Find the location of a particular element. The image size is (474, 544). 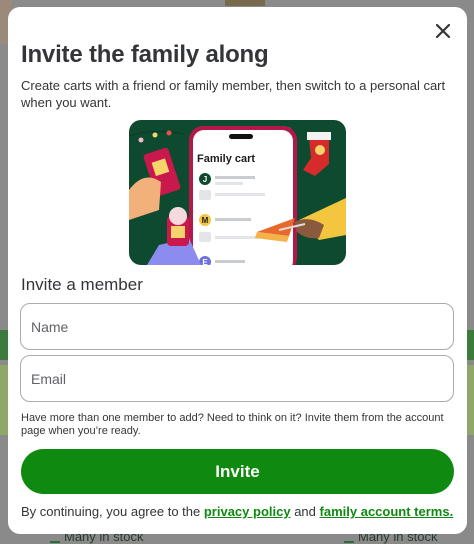

family-account-terms-link: family account terms. is located at coordinates (387, 511).